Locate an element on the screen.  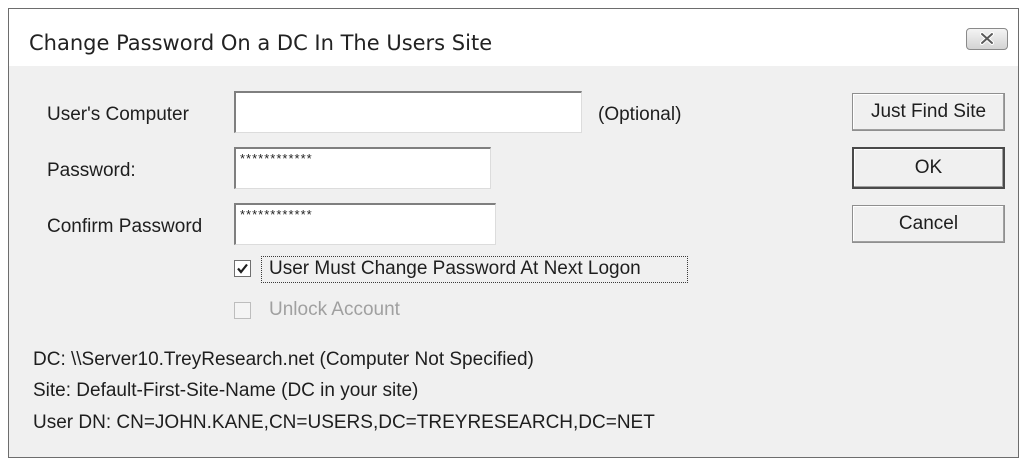
close-icon is located at coordinates (987, 38).